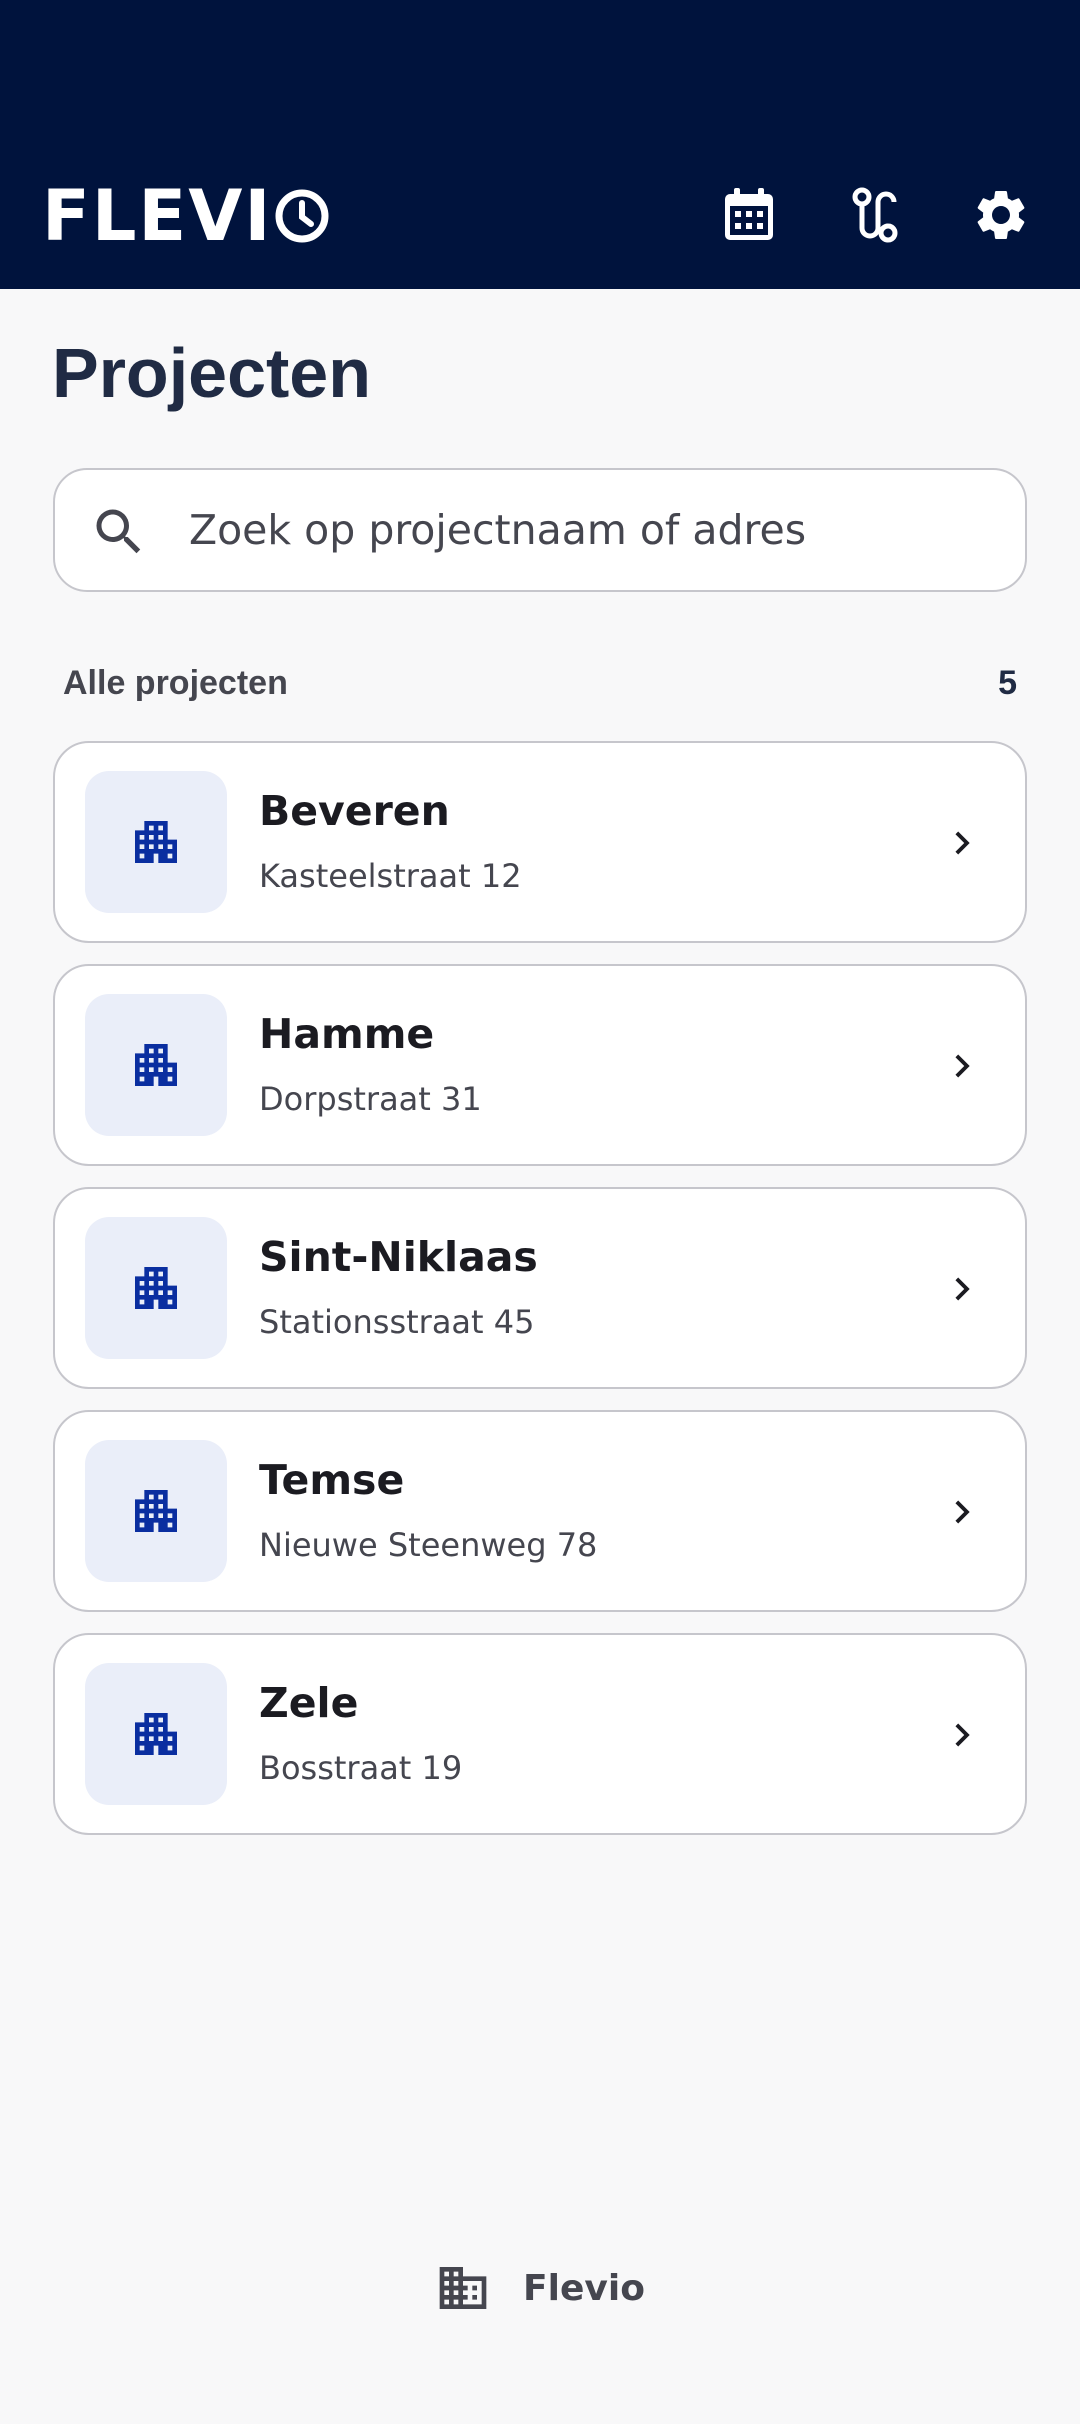 The height and width of the screenshot is (2424, 1080). I want to click on app-header: FLEVI, so click(540, 144).